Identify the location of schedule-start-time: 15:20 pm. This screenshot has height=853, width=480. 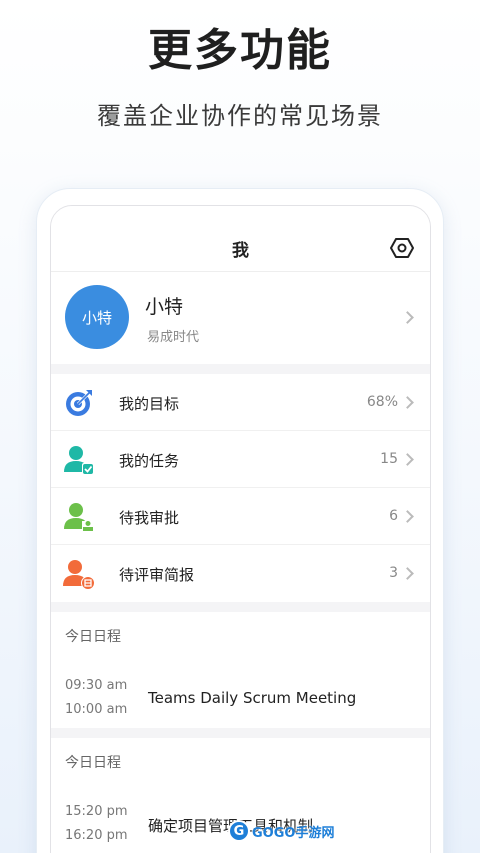
(96, 811).